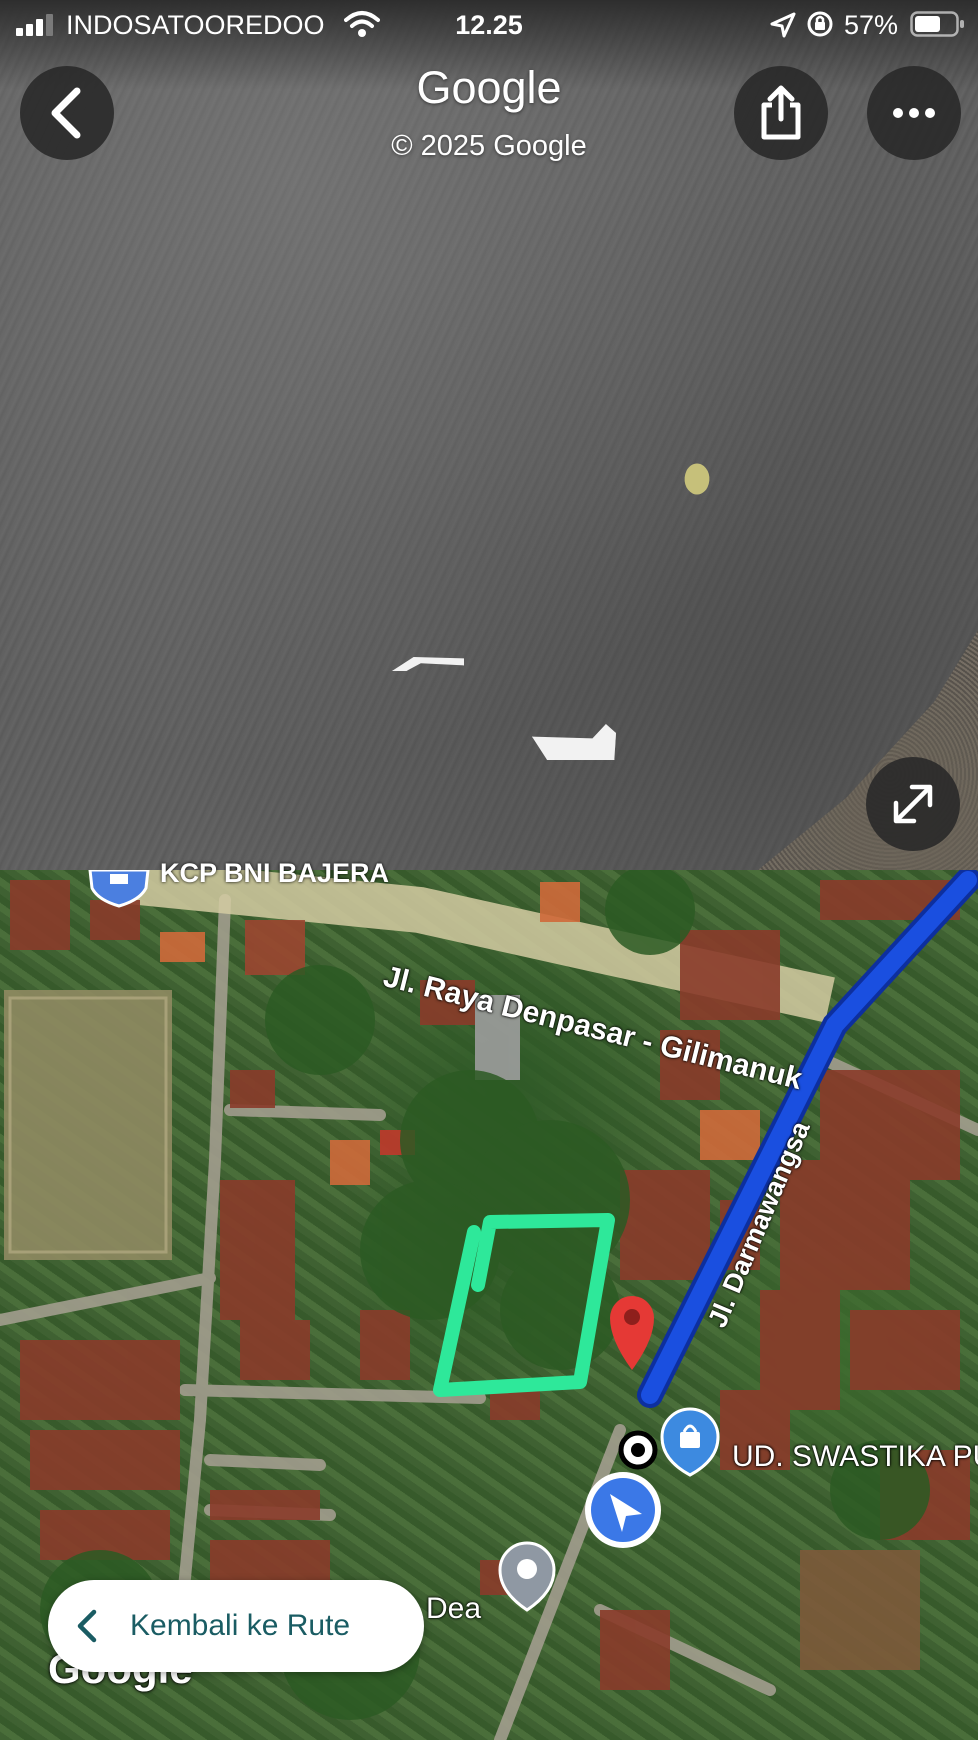  I want to click on street-view-leaf, so click(697, 479).